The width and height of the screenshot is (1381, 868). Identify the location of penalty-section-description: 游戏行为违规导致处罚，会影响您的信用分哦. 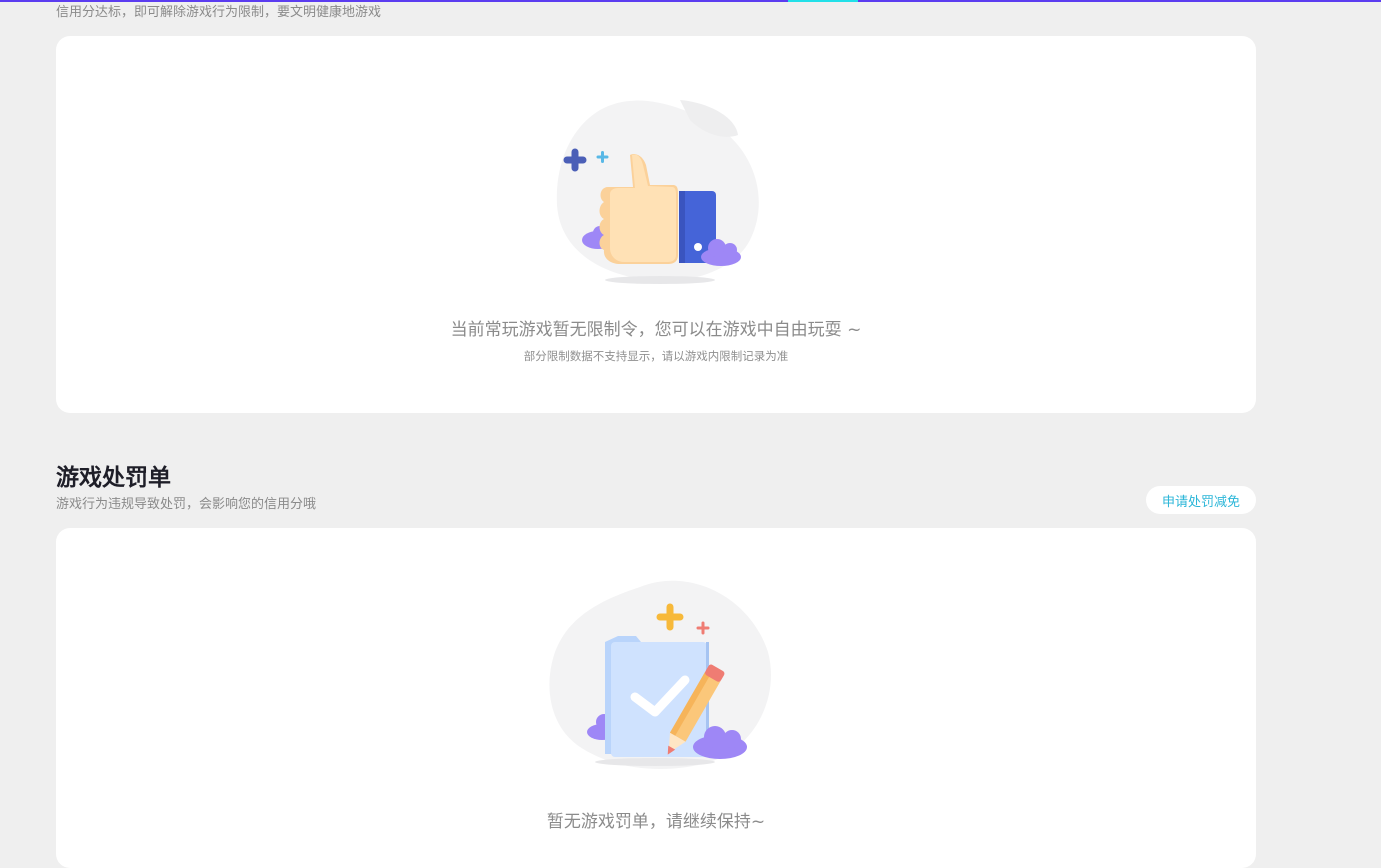
(186, 504).